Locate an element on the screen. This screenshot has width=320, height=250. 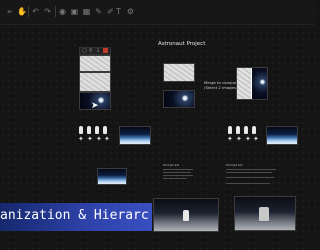
earth-thumbnail is located at coordinates (112, 176).